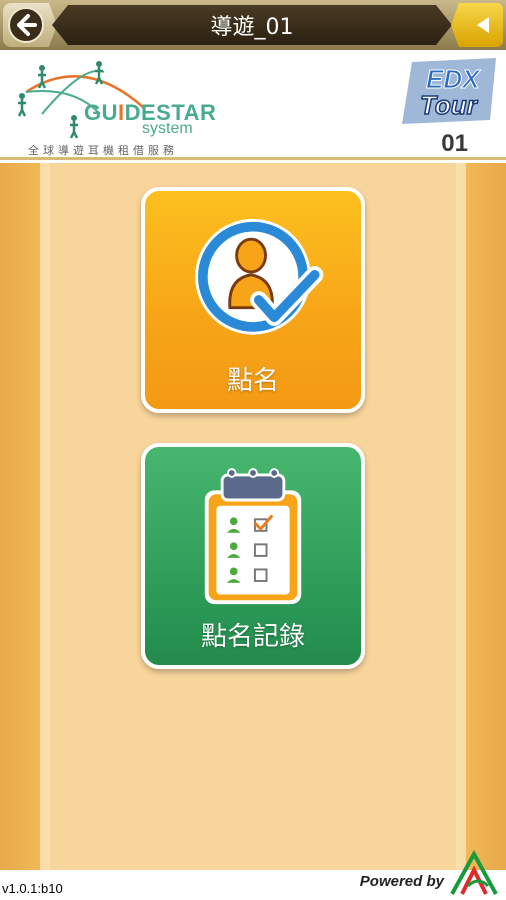  What do you see at coordinates (253, 874) in the screenshot?
I see `footer: v1.0.1:b10 Powered by` at bounding box center [253, 874].